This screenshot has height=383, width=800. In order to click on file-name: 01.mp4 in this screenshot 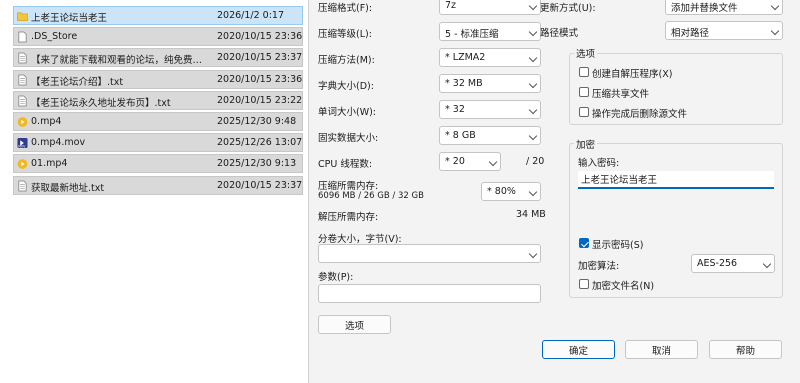, I will do `click(49, 164)`.